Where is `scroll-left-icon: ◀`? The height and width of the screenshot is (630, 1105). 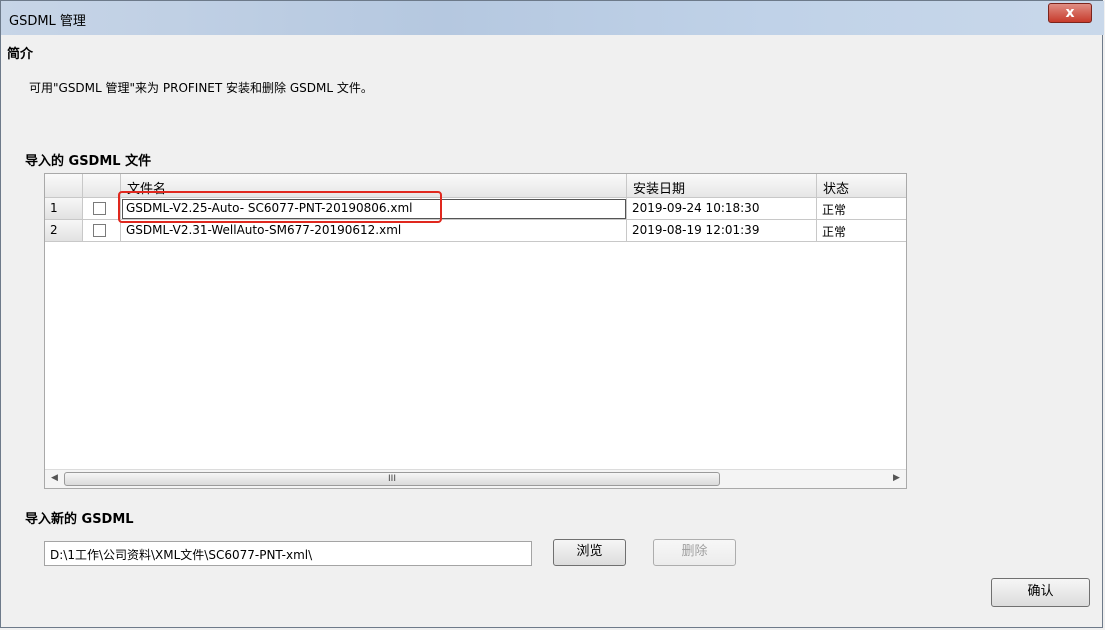
scroll-left-icon: ◀ is located at coordinates (54, 478).